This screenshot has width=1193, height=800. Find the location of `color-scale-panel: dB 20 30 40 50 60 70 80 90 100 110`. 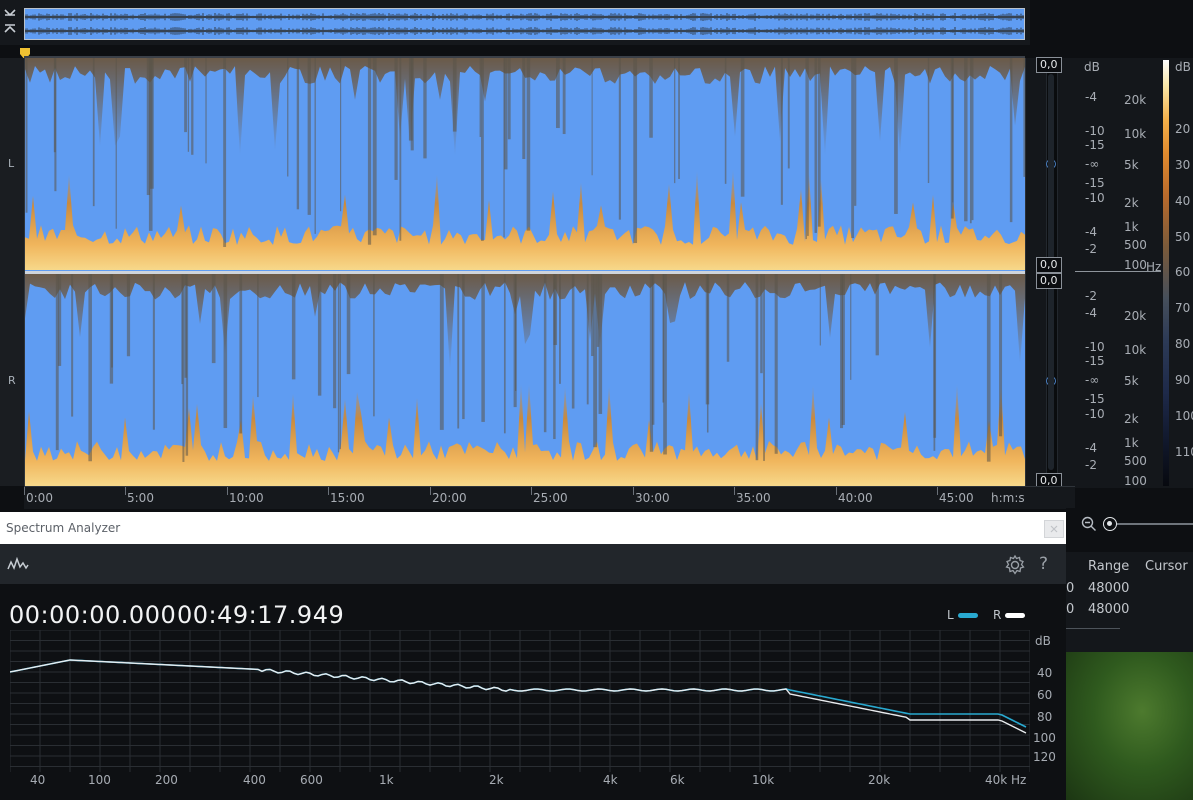

color-scale-panel: dB 20 30 40 50 60 70 80 90 100 110 is located at coordinates (1177, 273).